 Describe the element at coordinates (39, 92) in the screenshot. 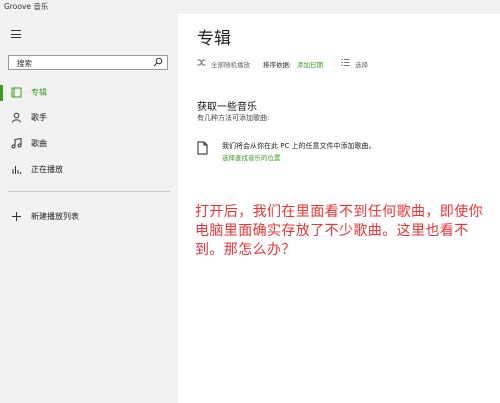

I see `nav-label: 专辑` at that location.